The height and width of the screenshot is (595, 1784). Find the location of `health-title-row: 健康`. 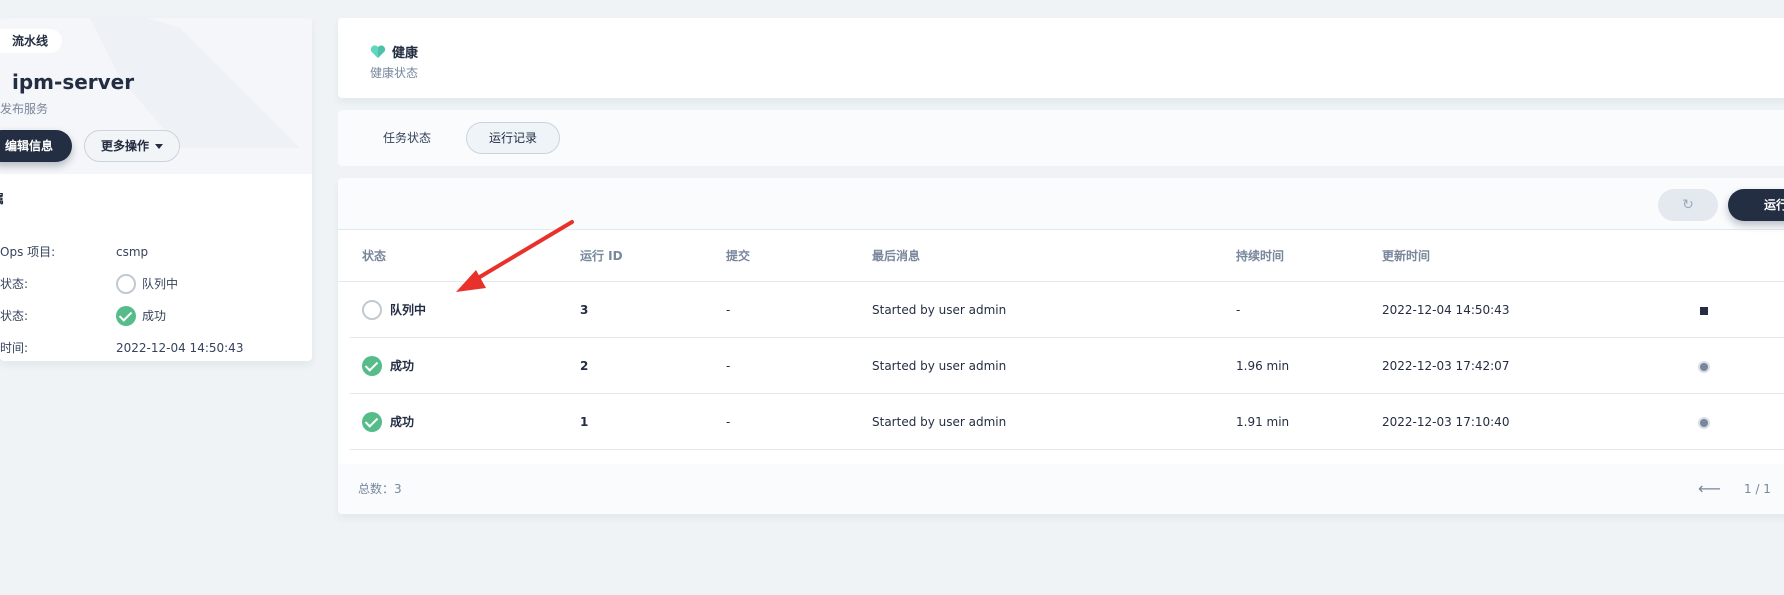

health-title-row: 健康 is located at coordinates (394, 51).